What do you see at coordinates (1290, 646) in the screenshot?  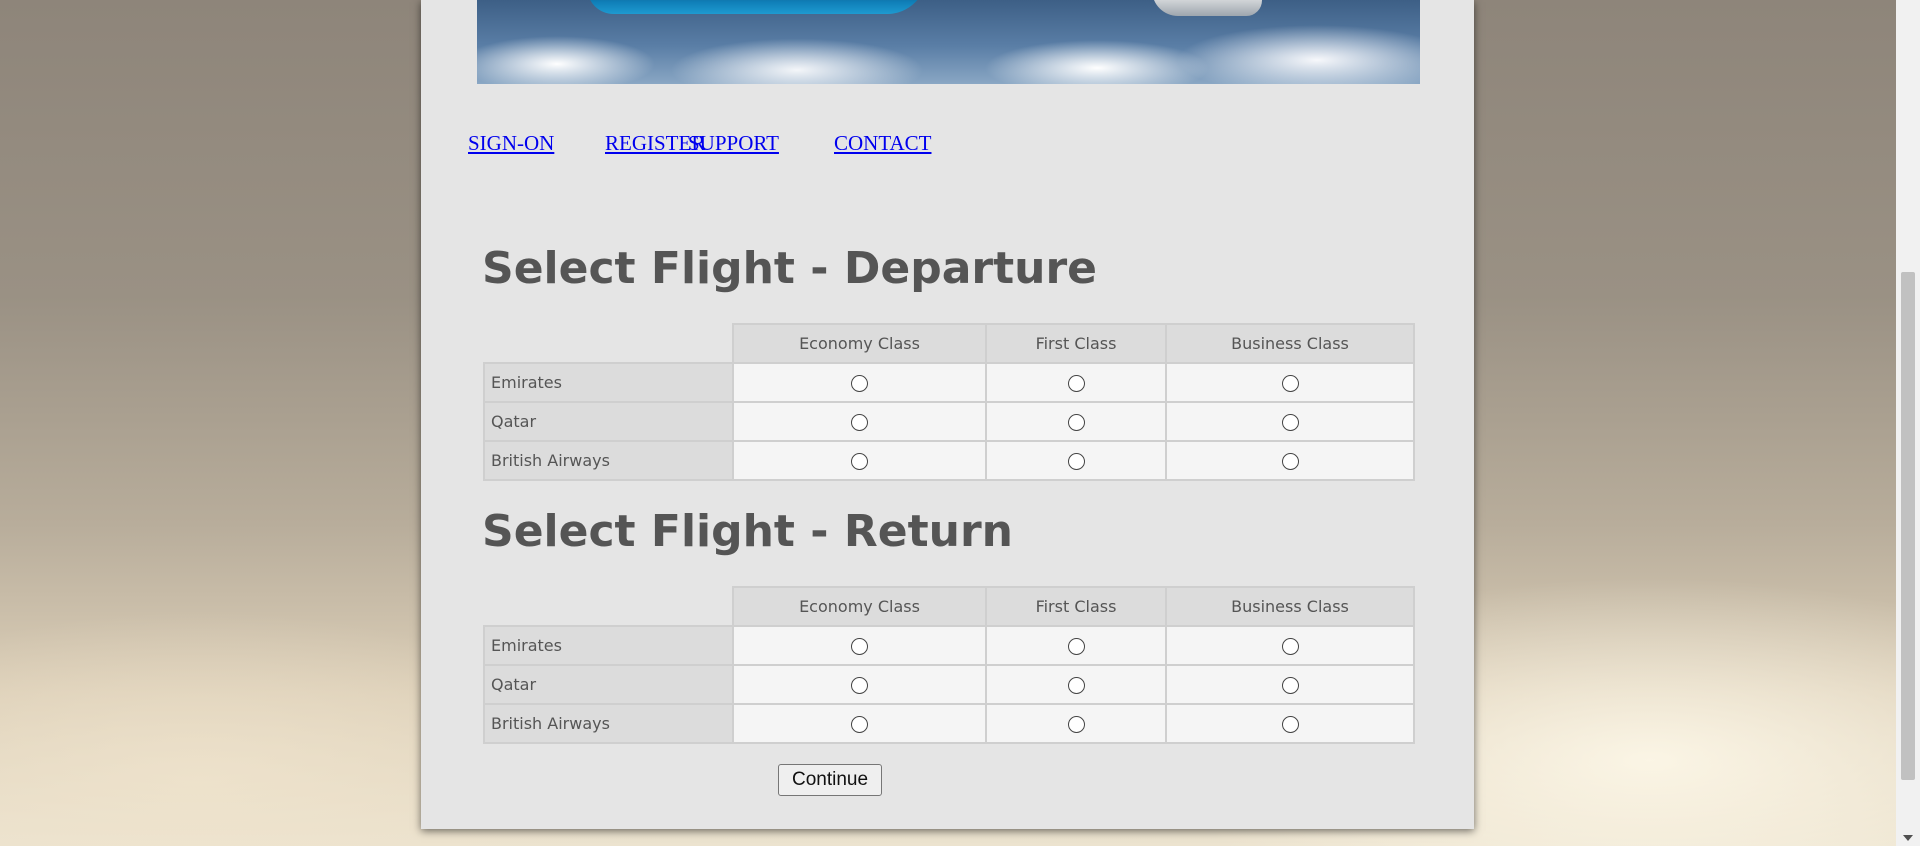 I see `return-emirates-business-radio` at bounding box center [1290, 646].